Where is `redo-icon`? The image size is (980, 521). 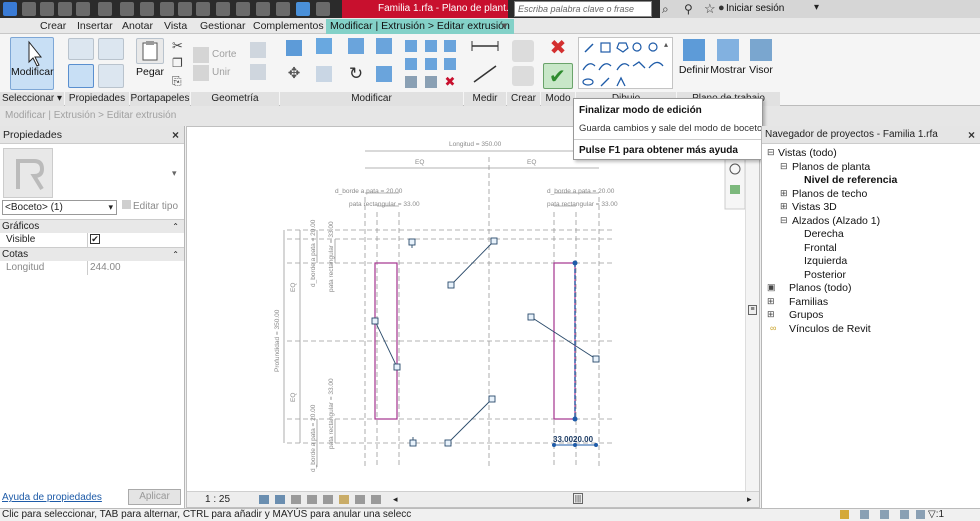 redo-icon is located at coordinates (105, 9).